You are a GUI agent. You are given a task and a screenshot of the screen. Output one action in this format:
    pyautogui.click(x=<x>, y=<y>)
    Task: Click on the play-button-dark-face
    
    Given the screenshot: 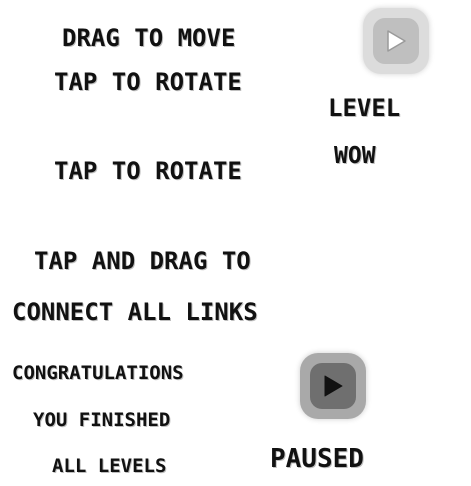 What is the action you would take?
    pyautogui.click(x=333, y=386)
    